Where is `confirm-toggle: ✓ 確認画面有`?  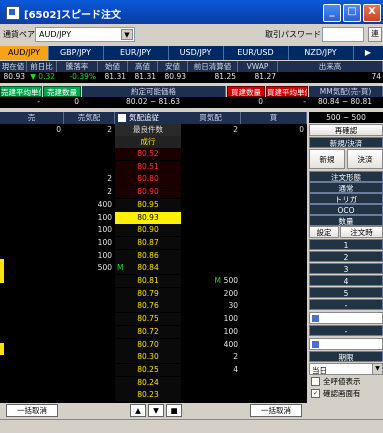 confirm-toggle: ✓ 確認画面有 is located at coordinates (346, 393).